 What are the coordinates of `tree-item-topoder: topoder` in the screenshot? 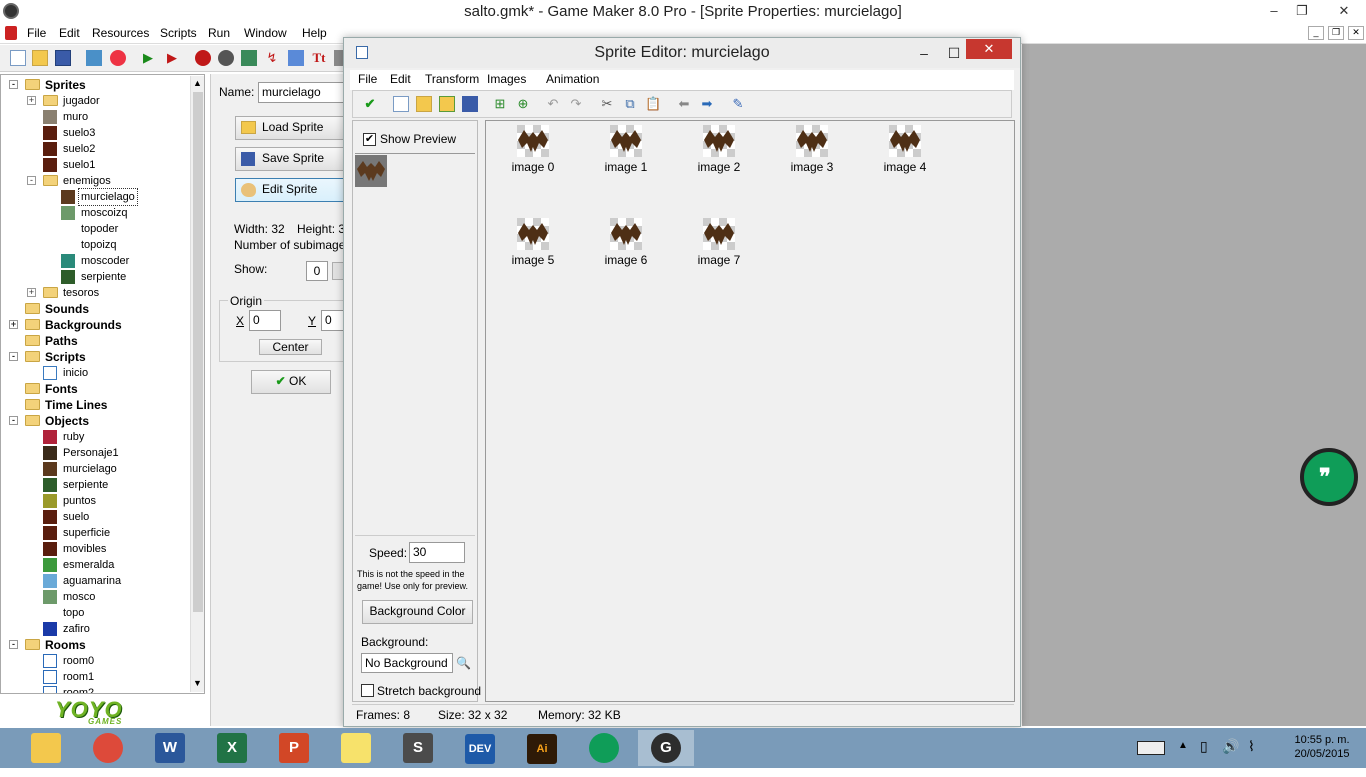 It's located at (95, 229).